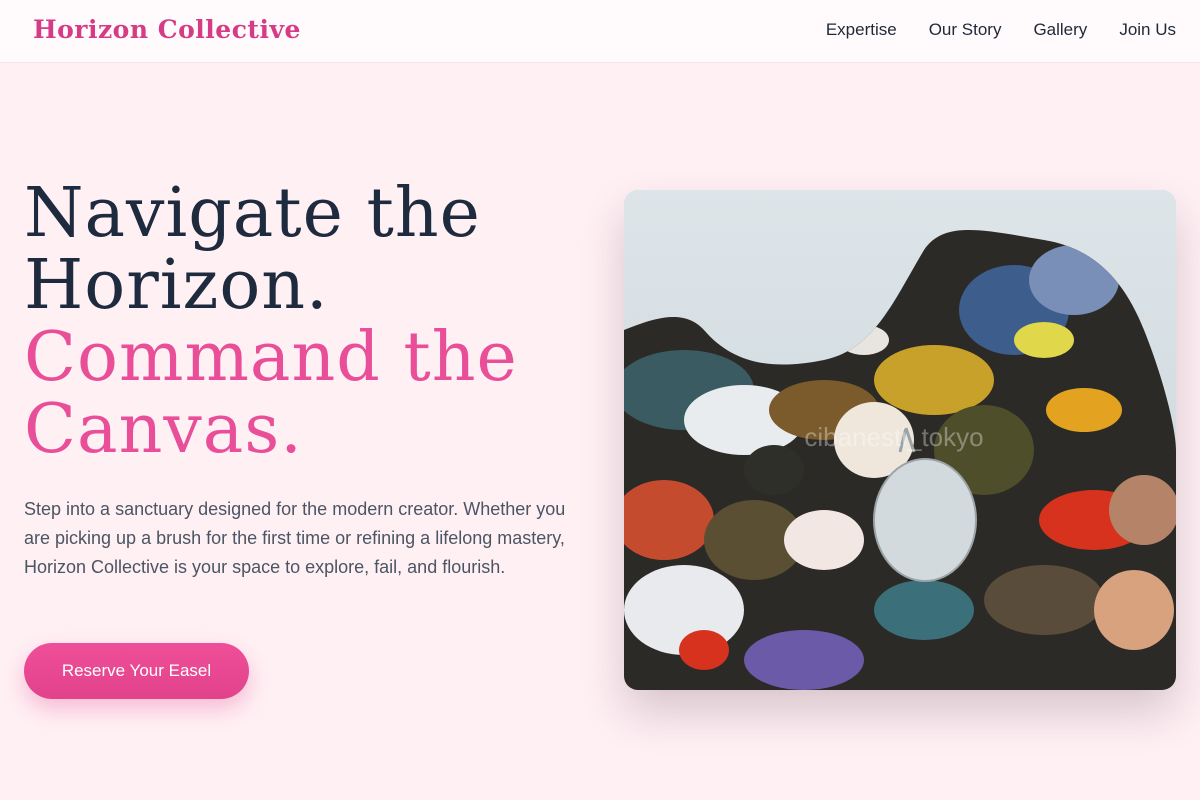 The width and height of the screenshot is (1200, 800). I want to click on brand-logo: Horizon Collective, so click(167, 29).